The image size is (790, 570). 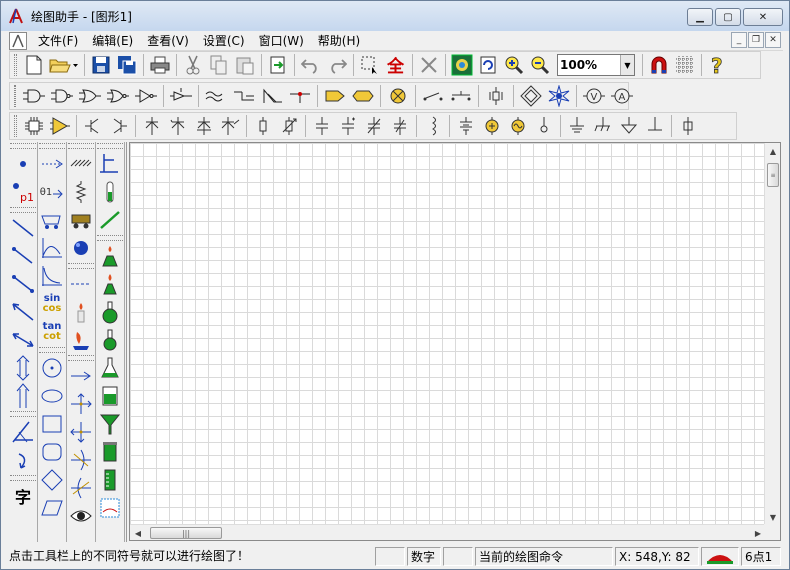 I want to click on terminal-button, so click(x=544, y=126).